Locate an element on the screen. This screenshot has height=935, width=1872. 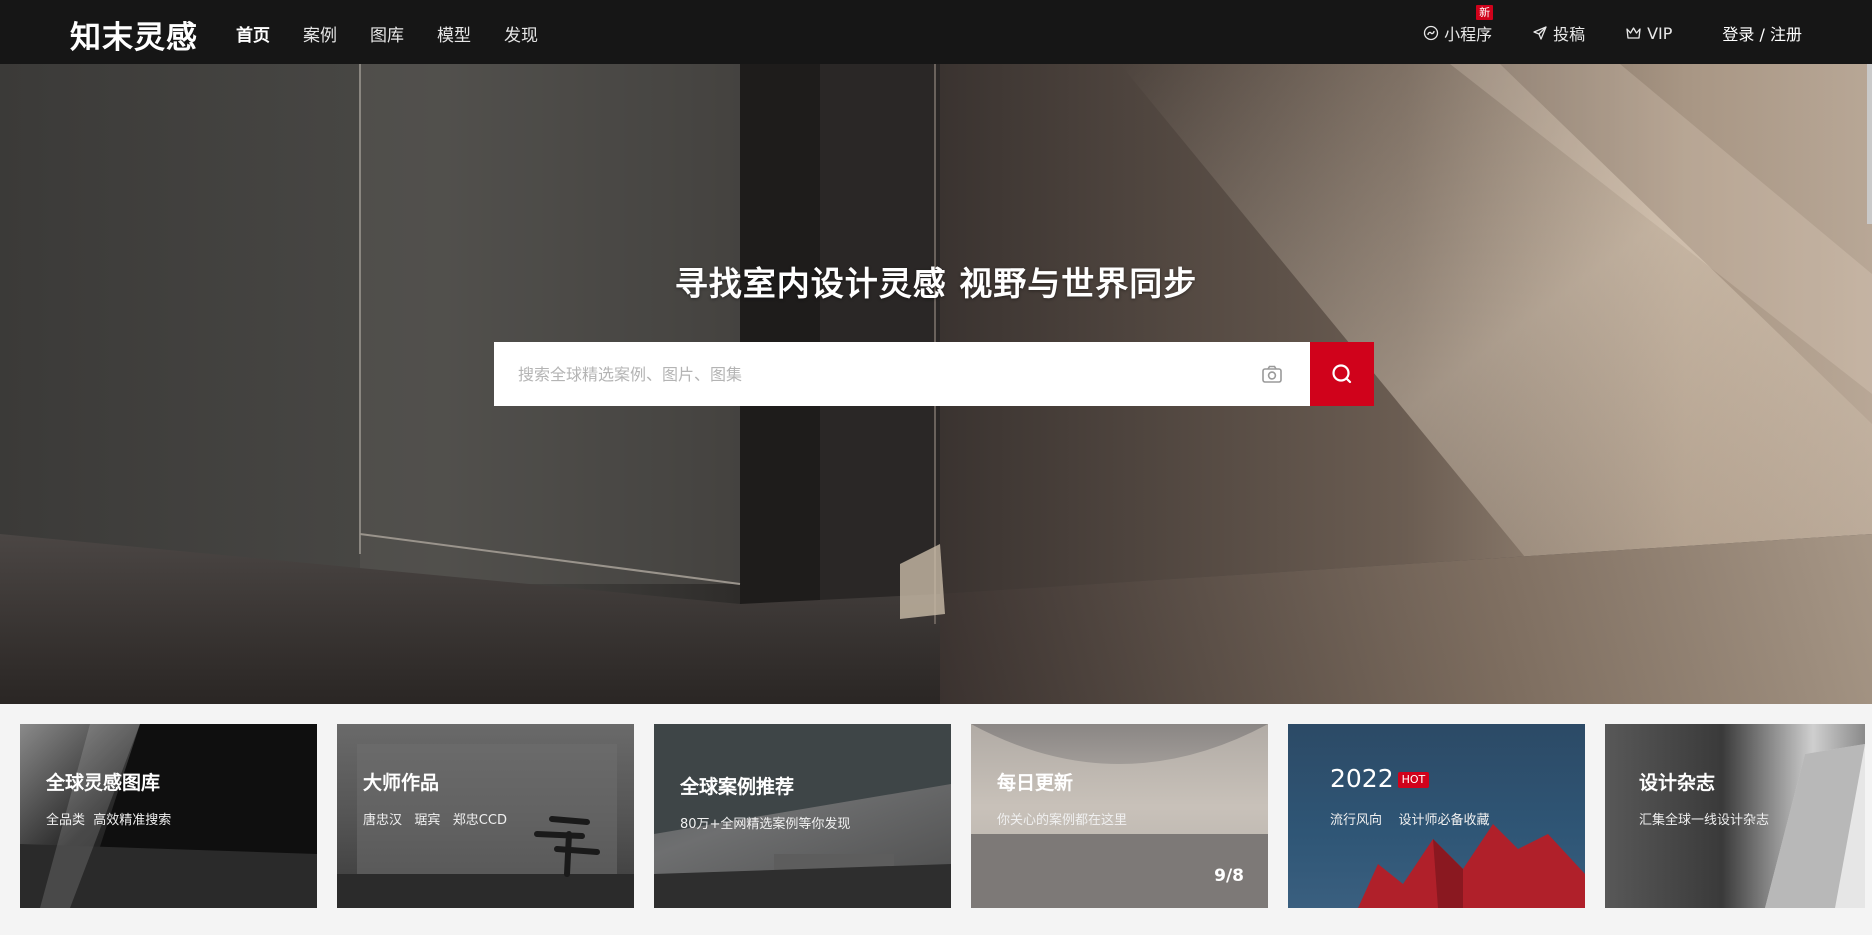
card-daily-update: 每日更新 你关心的案例都在这里 9/8 is located at coordinates (1119, 816).